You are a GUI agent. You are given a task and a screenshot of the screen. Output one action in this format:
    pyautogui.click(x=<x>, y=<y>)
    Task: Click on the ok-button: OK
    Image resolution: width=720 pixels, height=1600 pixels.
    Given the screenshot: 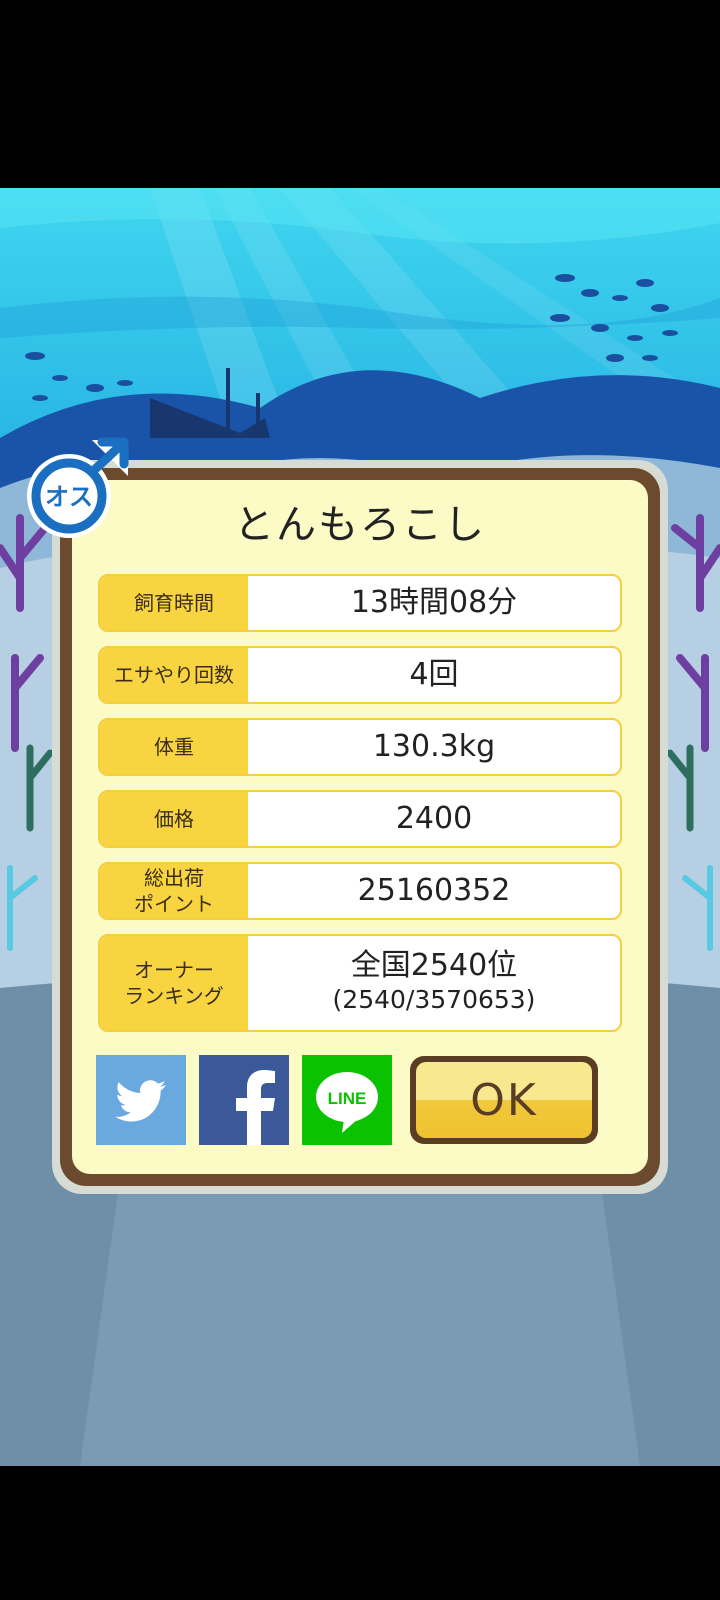 What is the action you would take?
    pyautogui.click(x=504, y=1100)
    